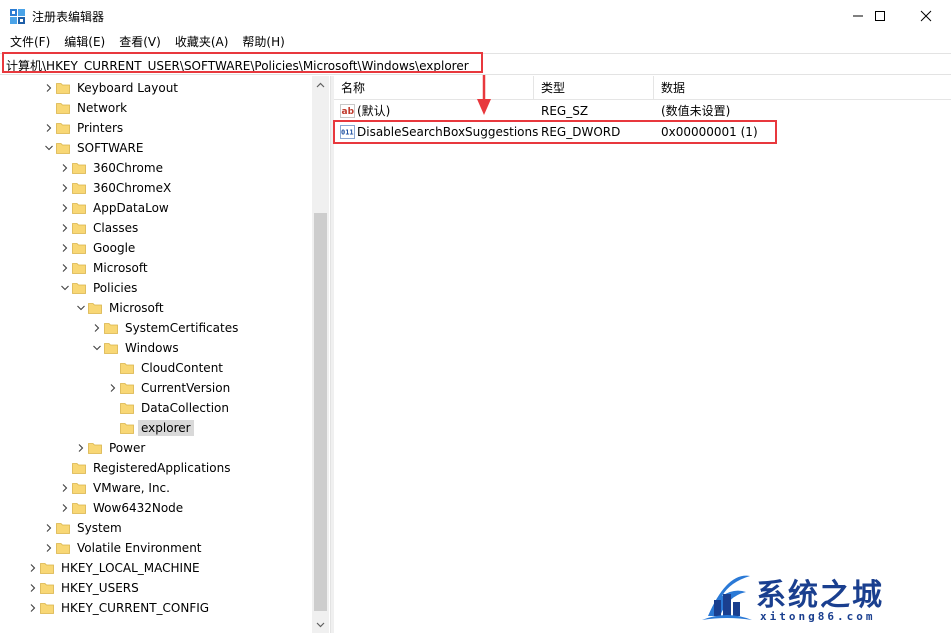 This screenshot has height=633, width=951. I want to click on tree-node: RegisteredApplications, so click(156, 468).